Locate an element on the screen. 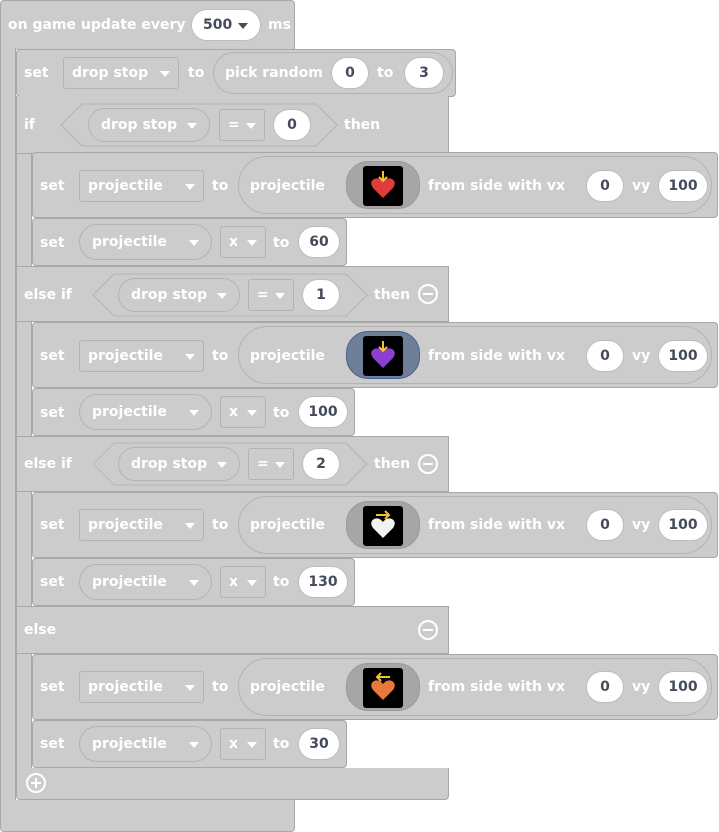 This screenshot has width=719, height=832. condition-value-input: 0 is located at coordinates (292, 125).